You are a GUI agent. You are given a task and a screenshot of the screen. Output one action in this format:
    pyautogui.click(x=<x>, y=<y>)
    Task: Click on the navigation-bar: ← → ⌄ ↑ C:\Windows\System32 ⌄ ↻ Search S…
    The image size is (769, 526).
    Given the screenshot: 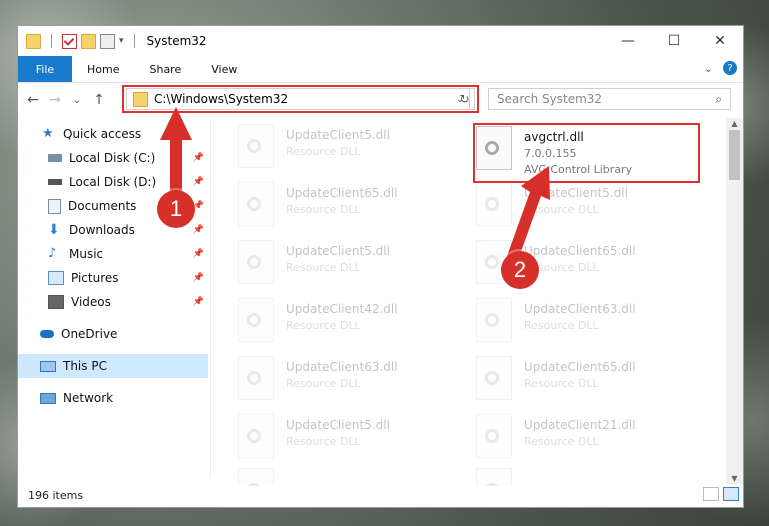 What is the action you would take?
    pyautogui.click(x=380, y=100)
    